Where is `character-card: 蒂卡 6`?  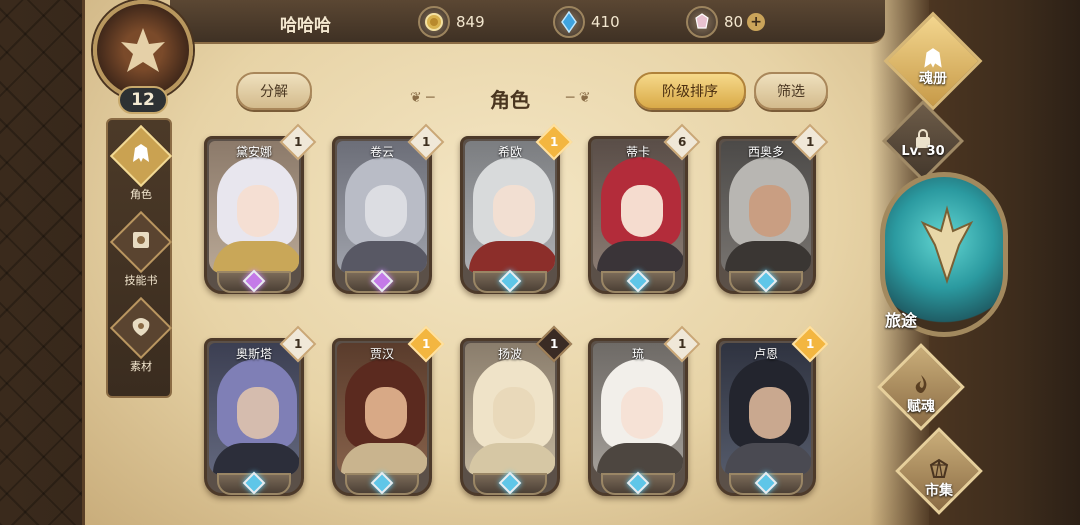 character-card: 蒂卡 6 is located at coordinates (644, 208).